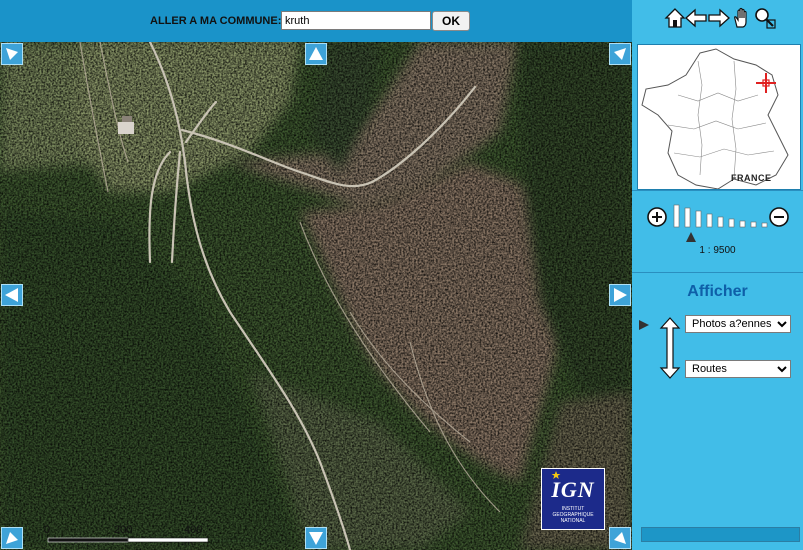  What do you see at coordinates (573, 515) in the screenshot?
I see `ign-logo-subtitle: INSTITUT GEOGRAPHIQUE NATIONAL` at bounding box center [573, 515].